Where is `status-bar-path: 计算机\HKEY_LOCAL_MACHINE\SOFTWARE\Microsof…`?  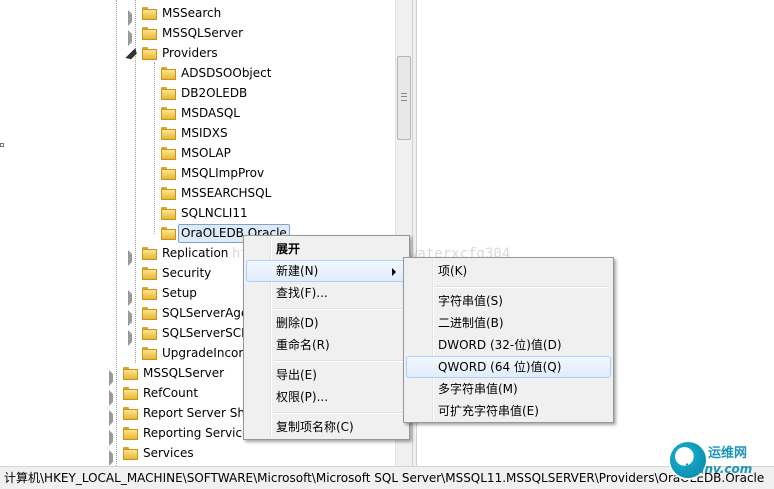
status-bar-path: 计算机\HKEY_LOCAL_MACHINE\SOFTWARE\Microsof… is located at coordinates (384, 478).